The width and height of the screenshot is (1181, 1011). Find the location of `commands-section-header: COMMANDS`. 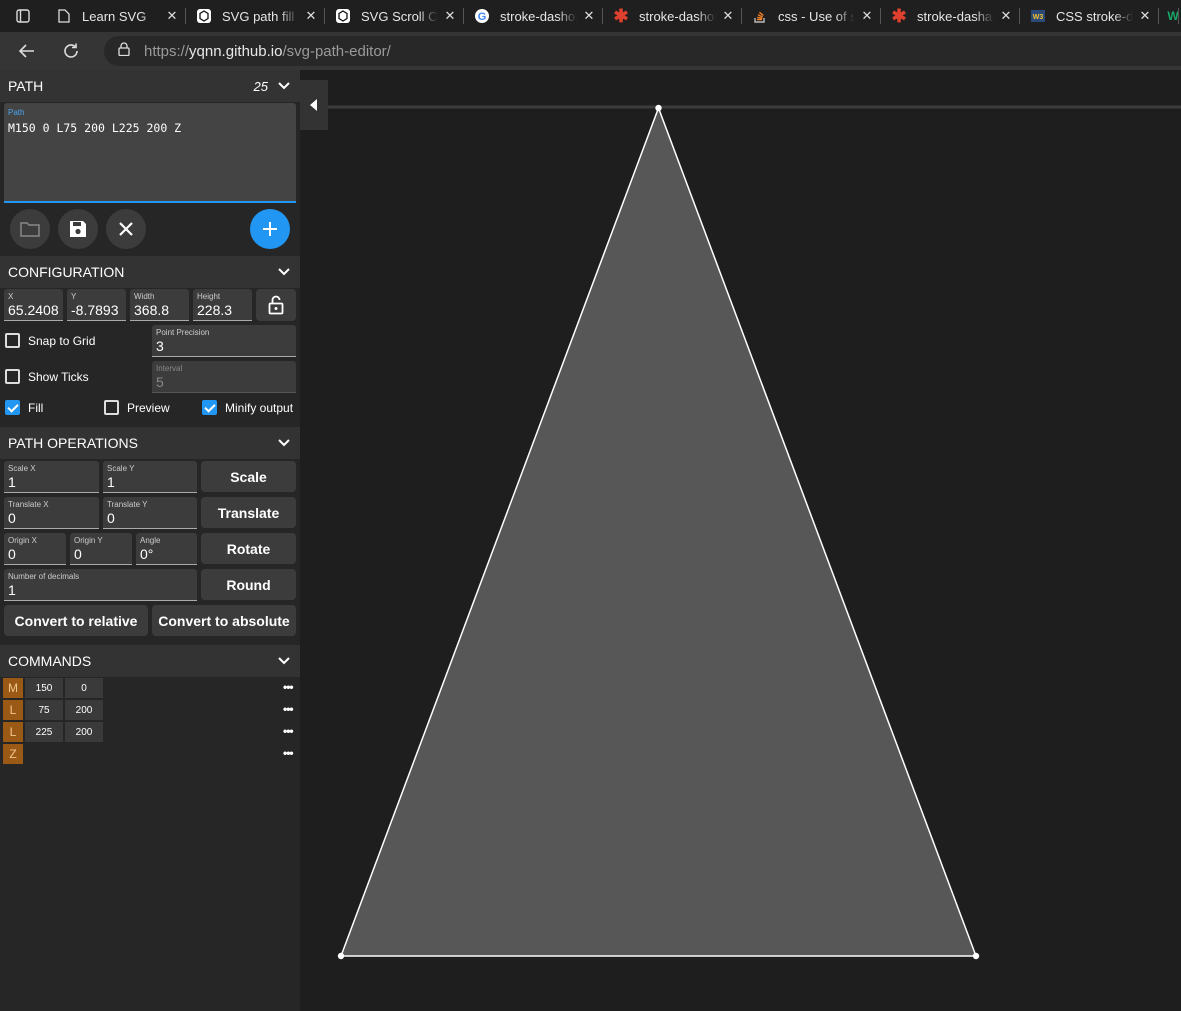

commands-section-header: COMMANDS is located at coordinates (150, 661).